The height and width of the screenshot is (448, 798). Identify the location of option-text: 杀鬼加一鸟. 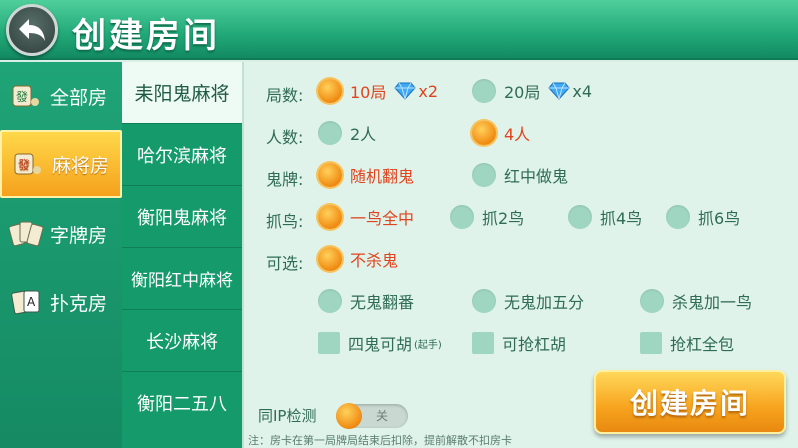
(712, 302).